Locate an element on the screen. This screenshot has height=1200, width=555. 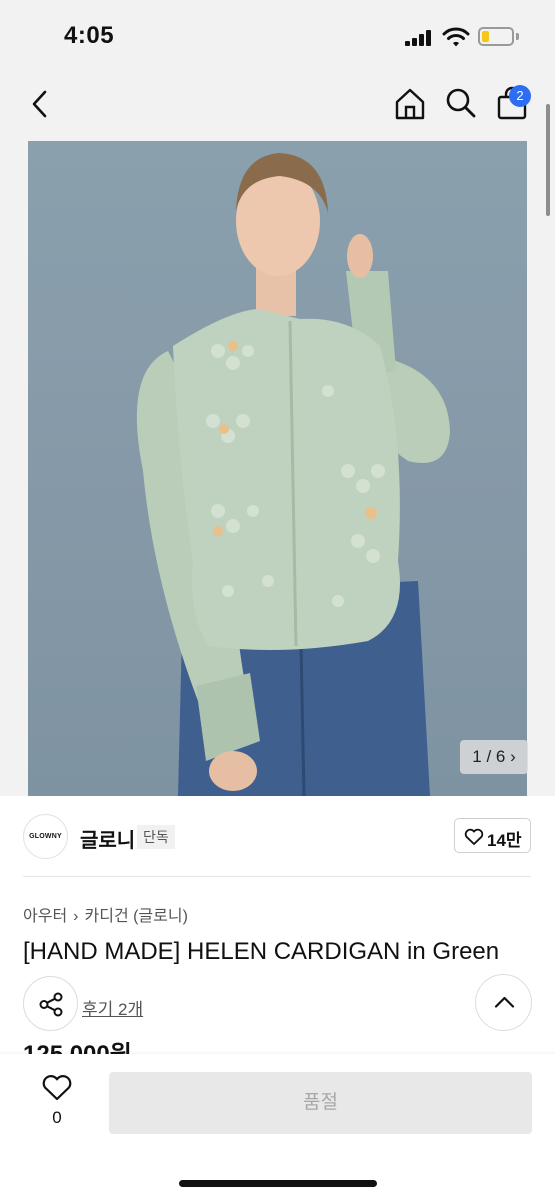
share-icon is located at coordinates (51, 1004).